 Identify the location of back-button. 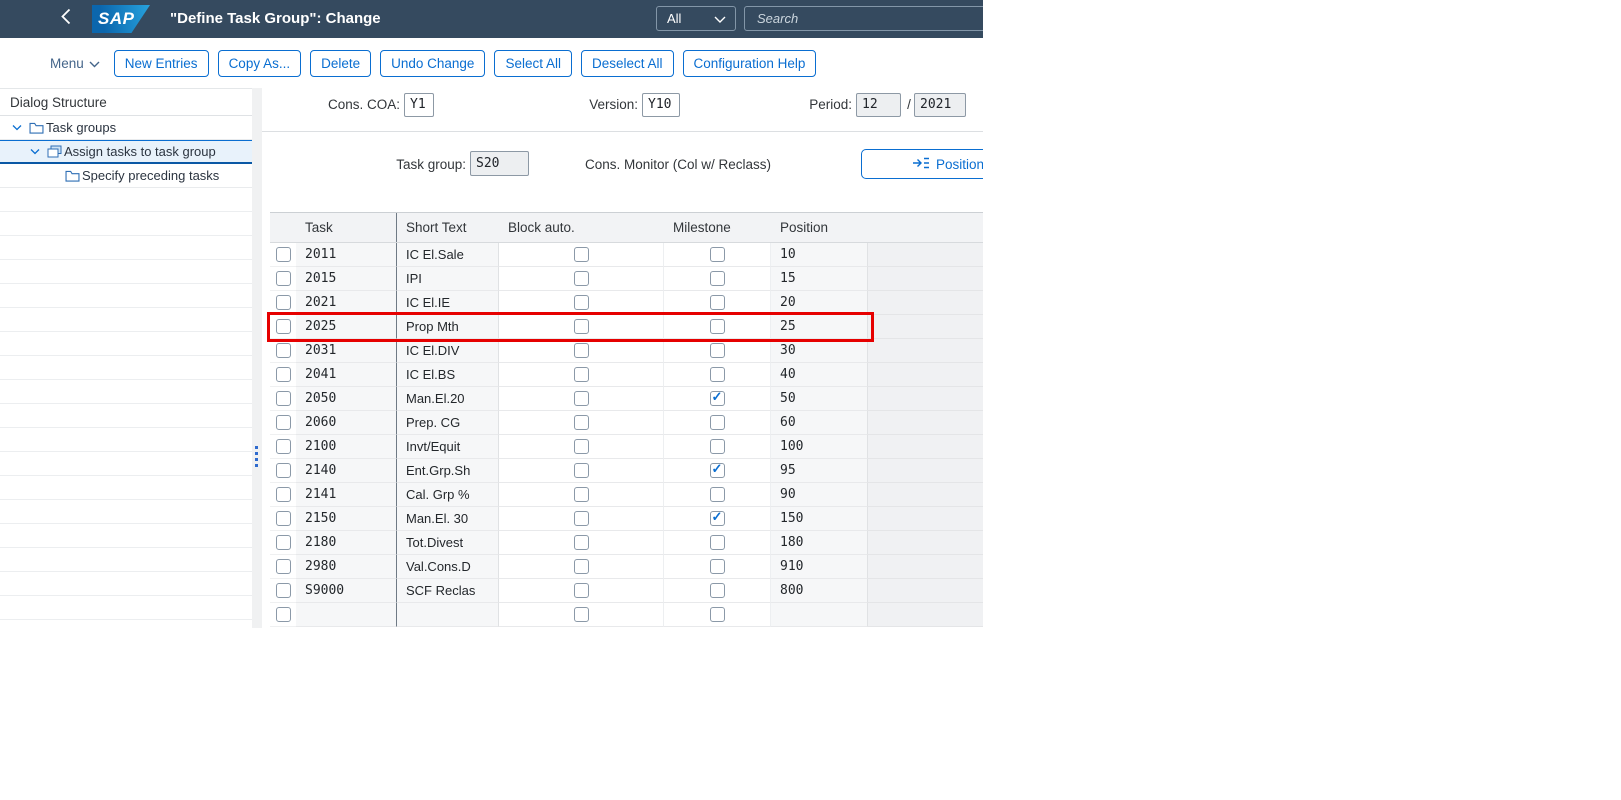
(65, 19).